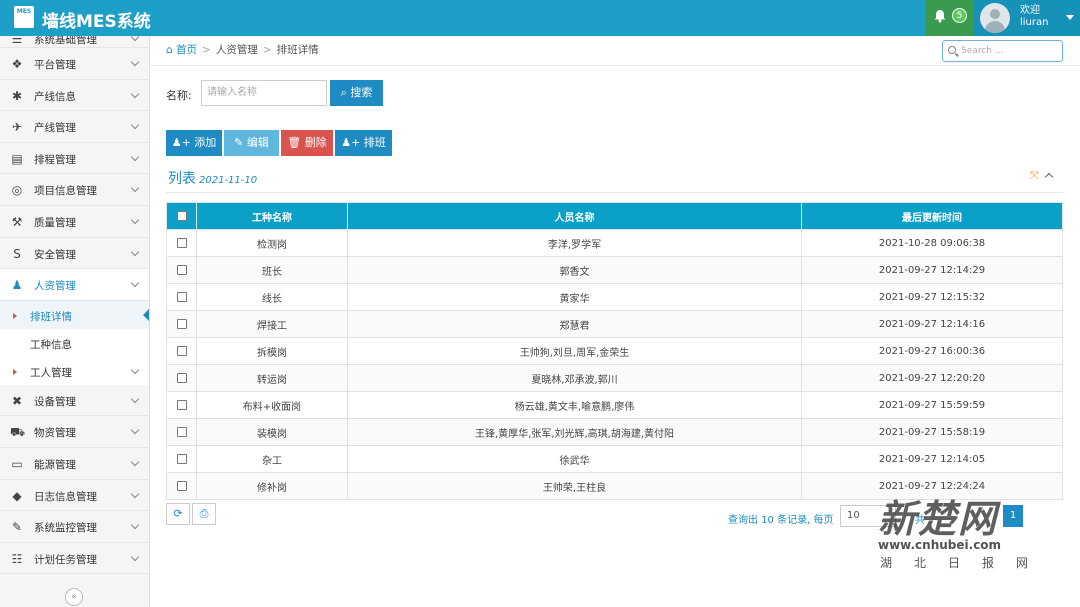  I want to click on sidebar-item-quality: ⚒ 质量管理, so click(74, 222).